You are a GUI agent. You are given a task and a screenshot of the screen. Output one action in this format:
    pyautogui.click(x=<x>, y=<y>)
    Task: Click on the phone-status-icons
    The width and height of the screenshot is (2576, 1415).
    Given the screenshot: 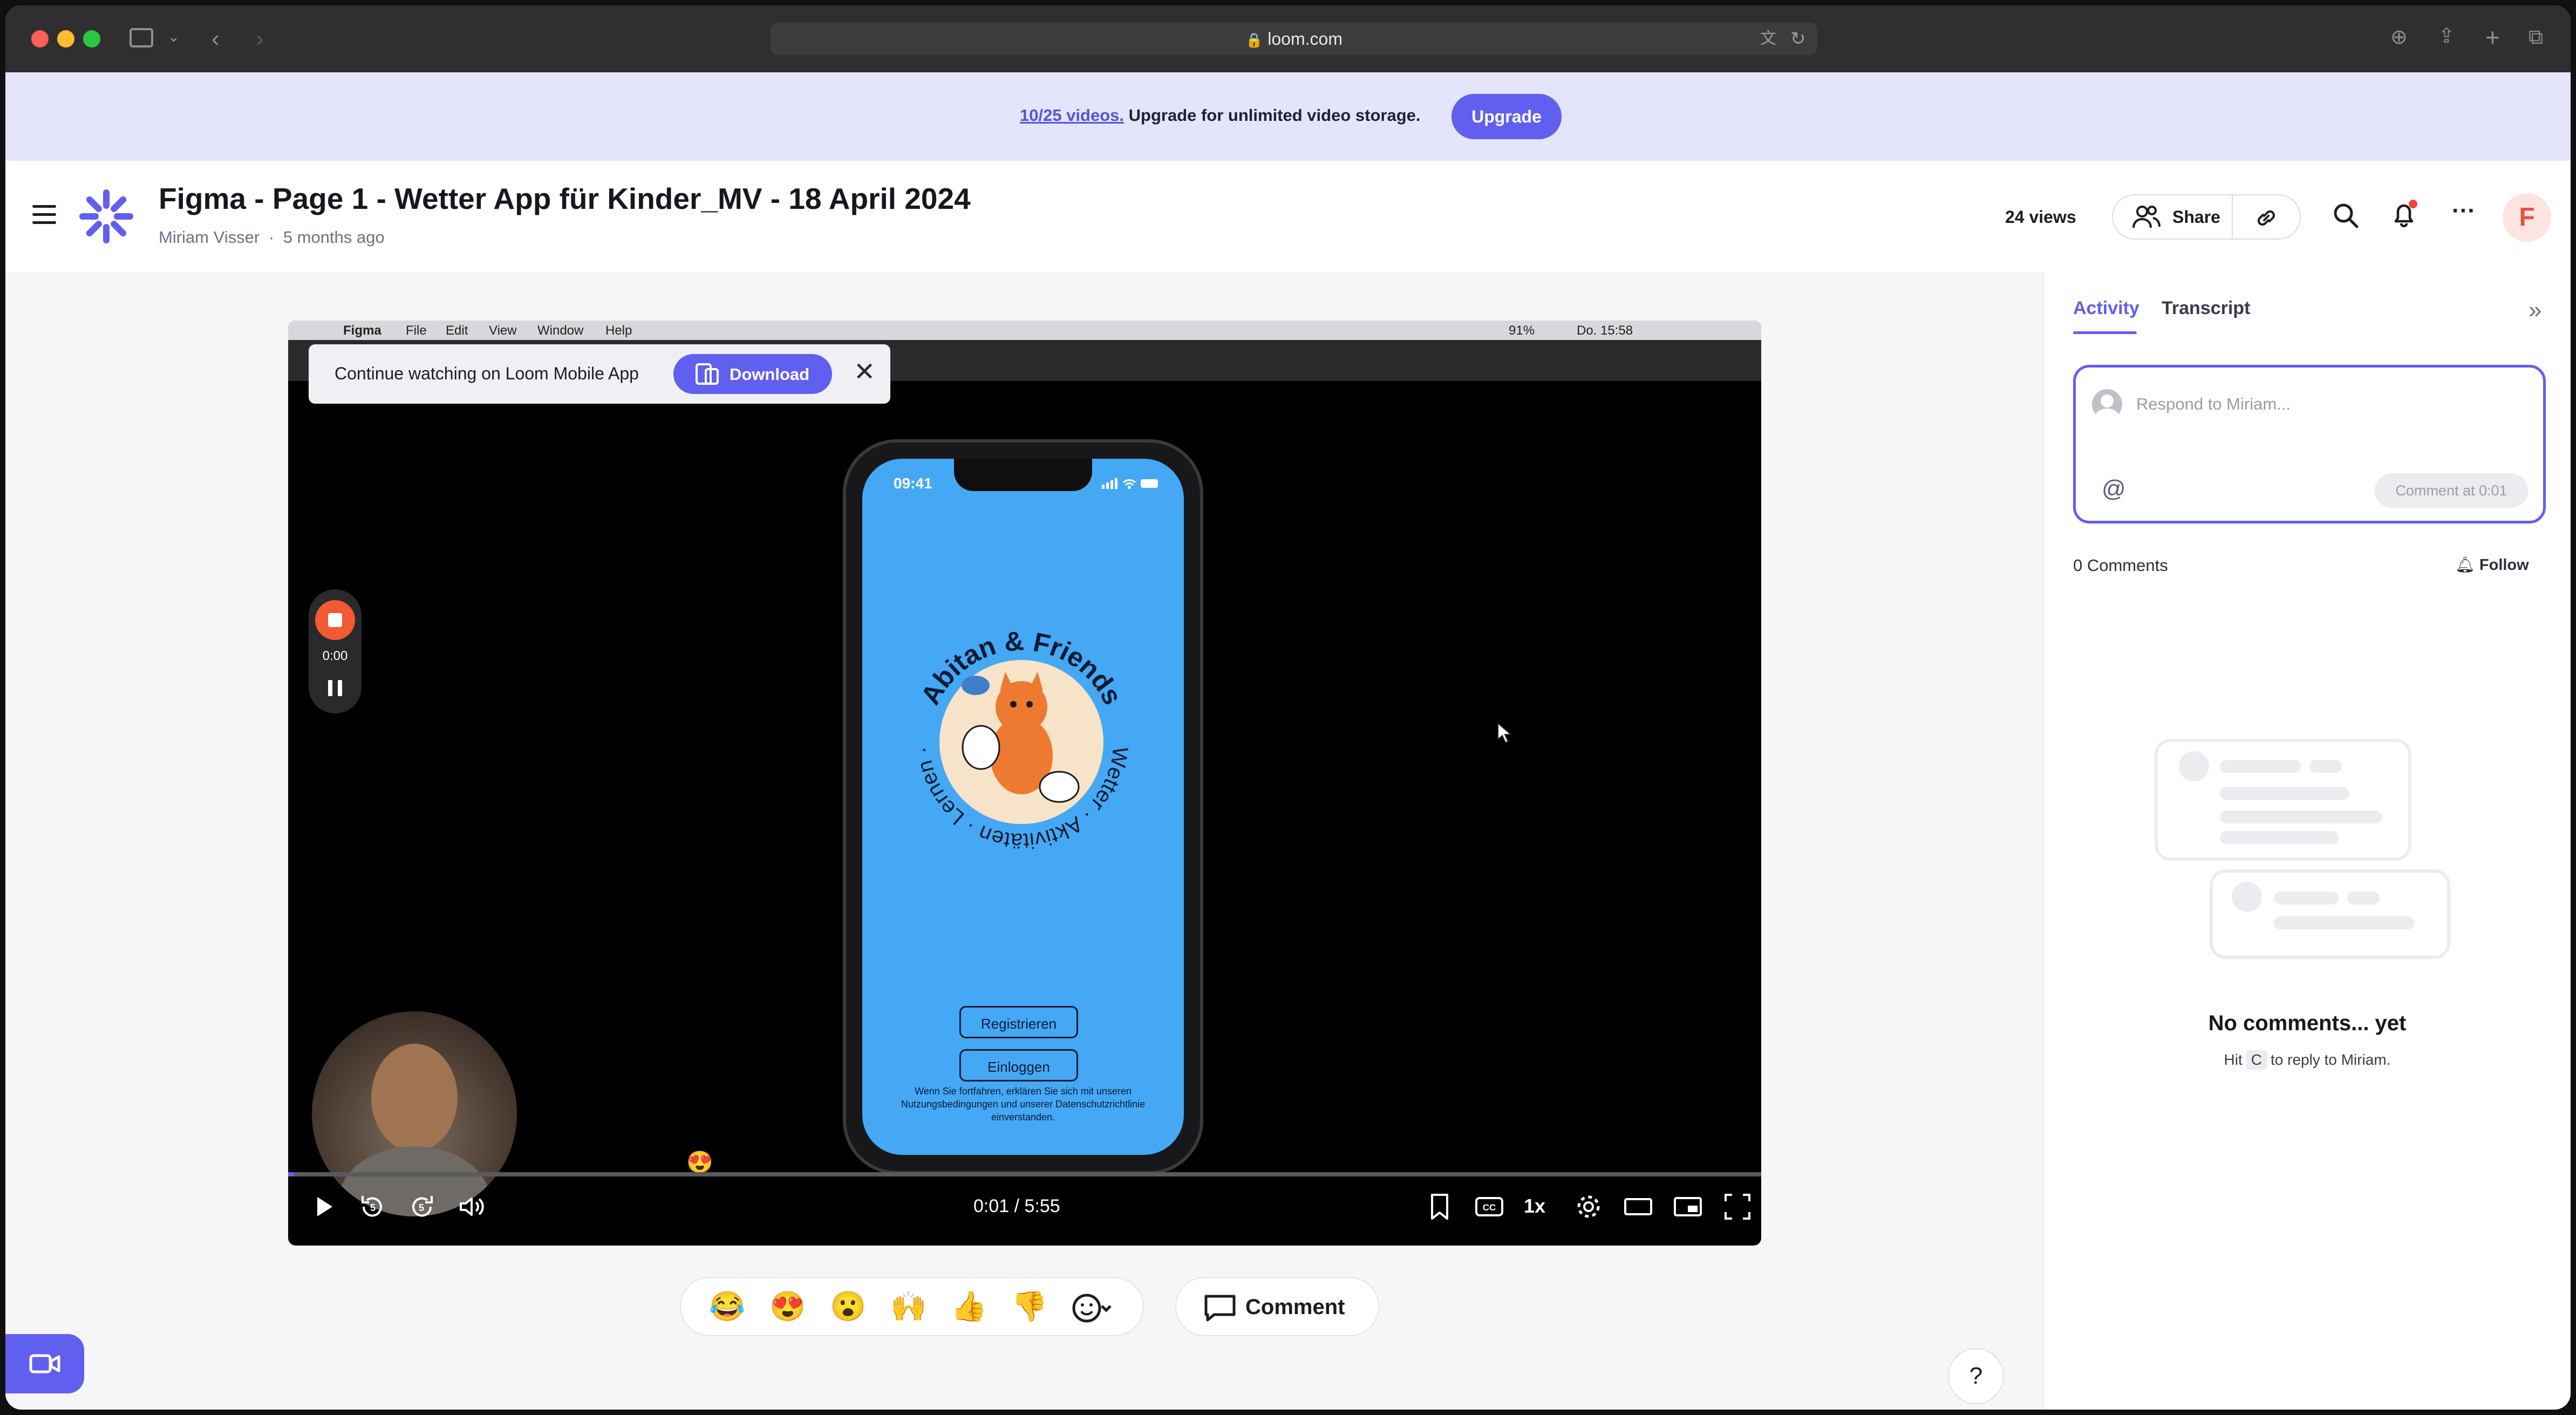 What is the action you would take?
    pyautogui.click(x=1130, y=483)
    